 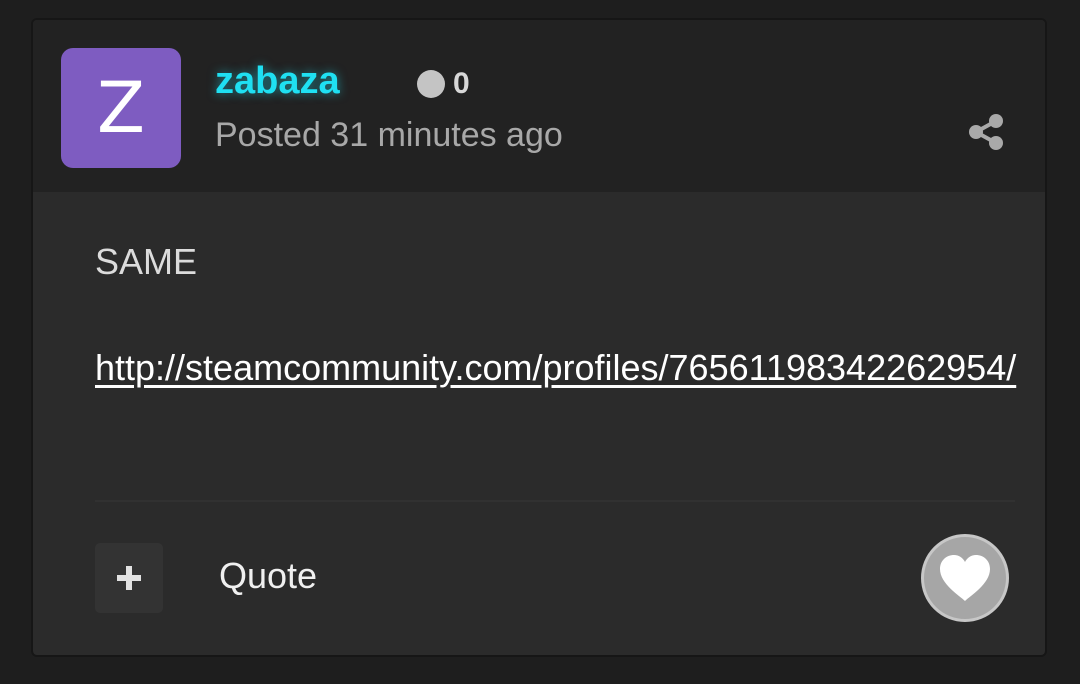 What do you see at coordinates (555, 501) in the screenshot?
I see `content-divider` at bounding box center [555, 501].